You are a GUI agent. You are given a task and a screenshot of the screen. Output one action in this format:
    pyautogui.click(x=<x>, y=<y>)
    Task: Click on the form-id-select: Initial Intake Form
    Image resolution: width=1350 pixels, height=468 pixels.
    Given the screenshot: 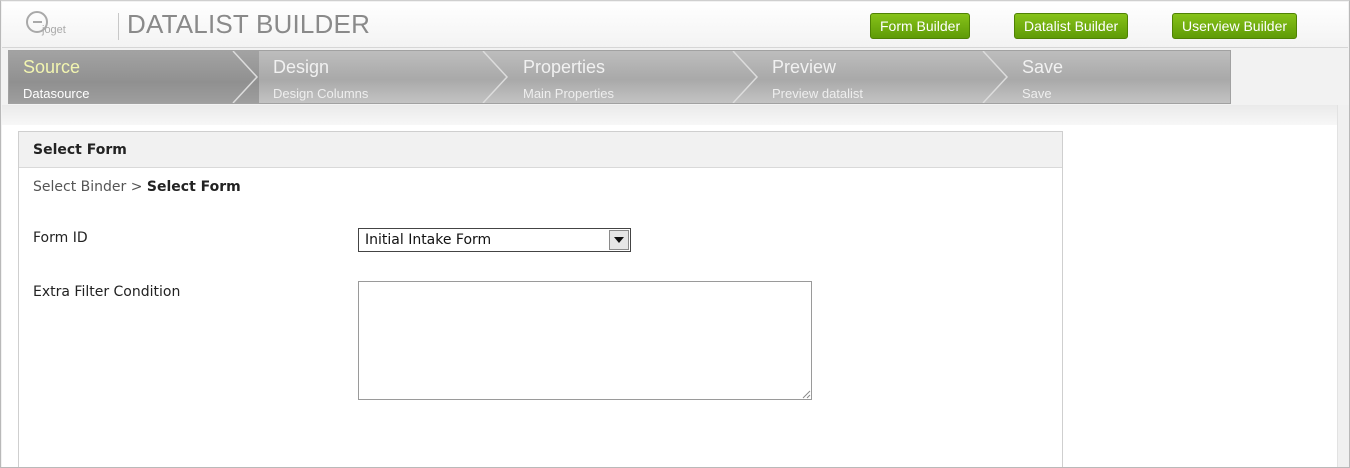 What is the action you would take?
    pyautogui.click(x=494, y=240)
    